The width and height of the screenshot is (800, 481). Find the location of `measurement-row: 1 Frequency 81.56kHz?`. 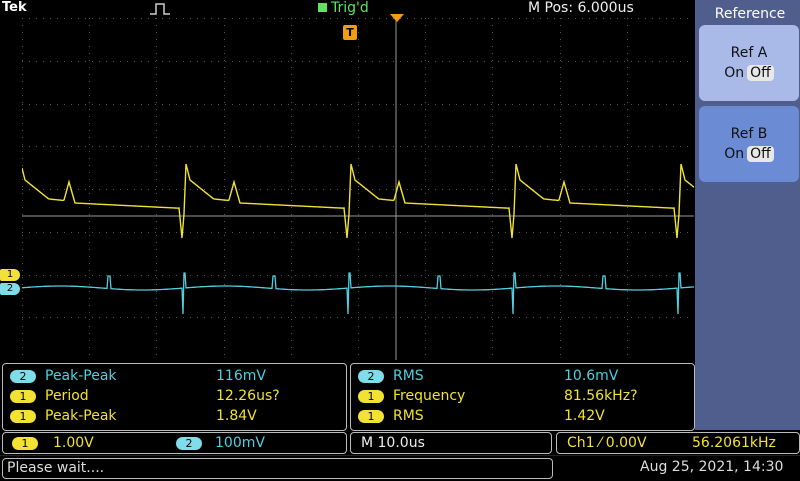

measurement-row: 1 Frequency 81.56kHz? is located at coordinates (521, 396).